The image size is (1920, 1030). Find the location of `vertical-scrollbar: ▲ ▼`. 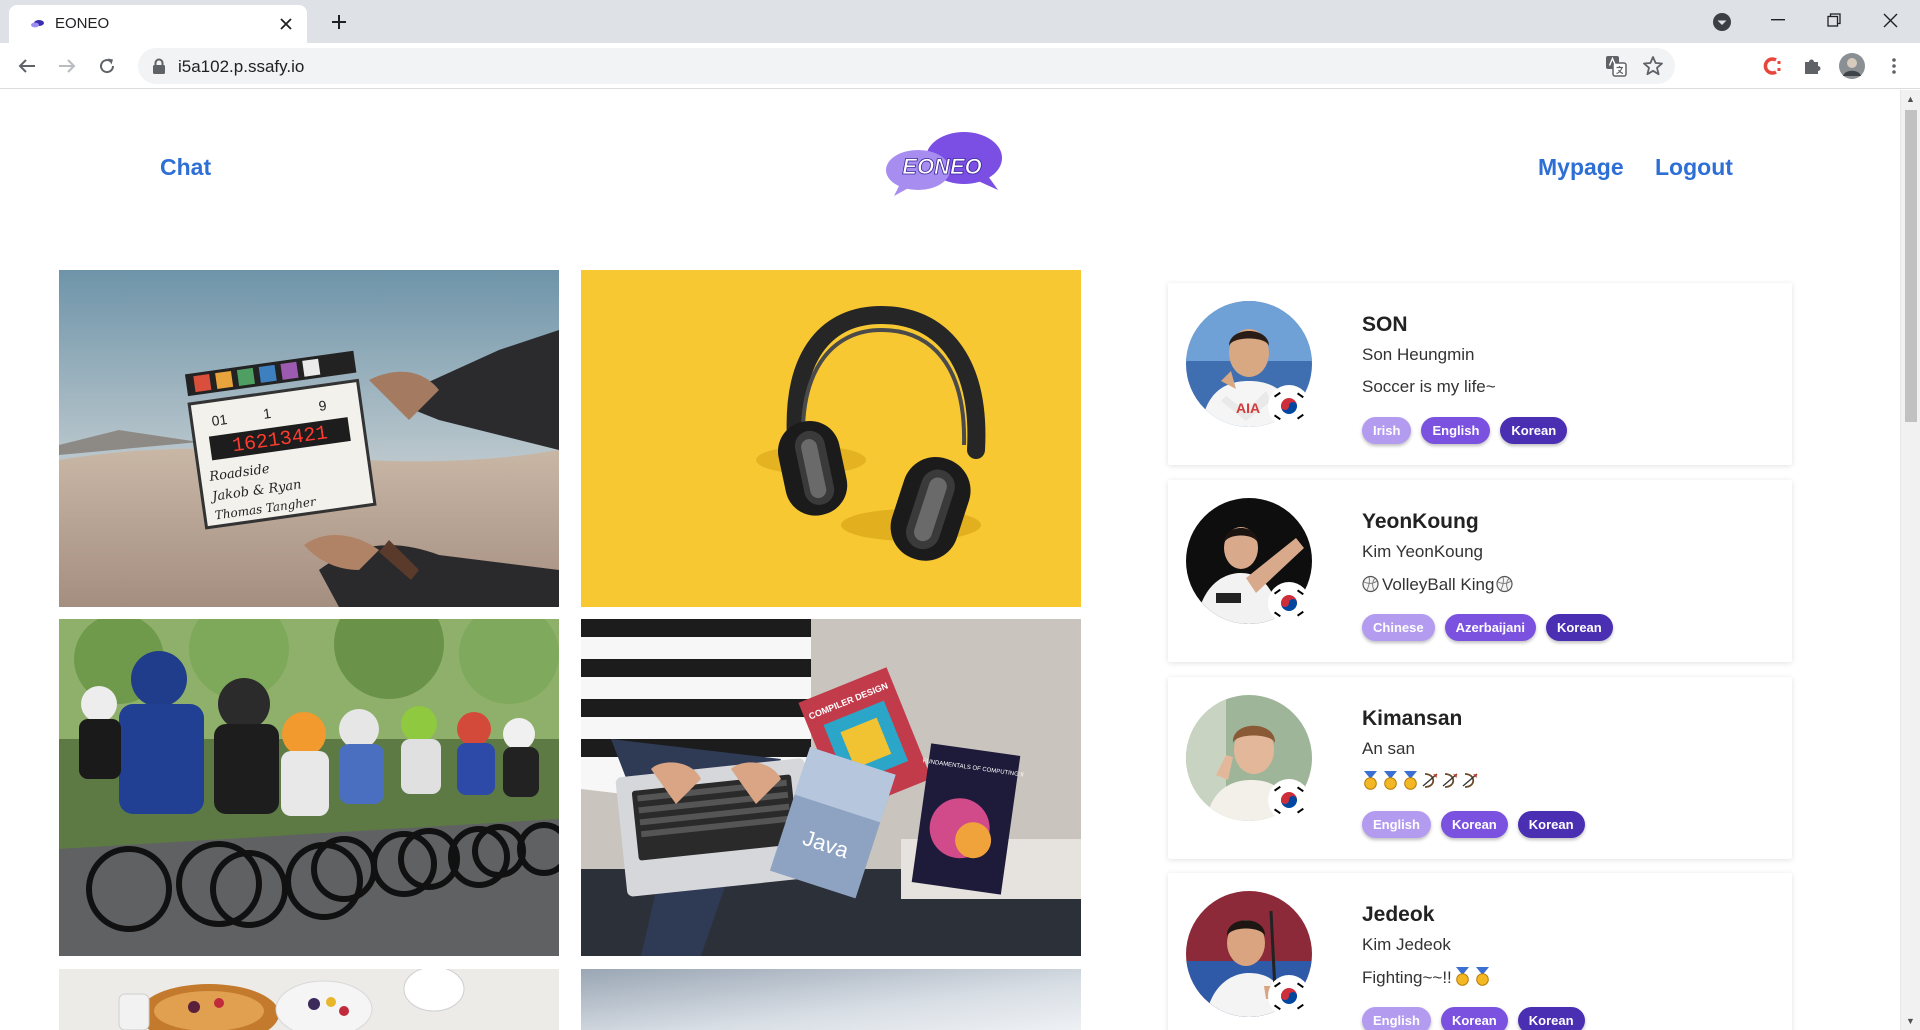

vertical-scrollbar: ▲ ▼ is located at coordinates (1910, 560).